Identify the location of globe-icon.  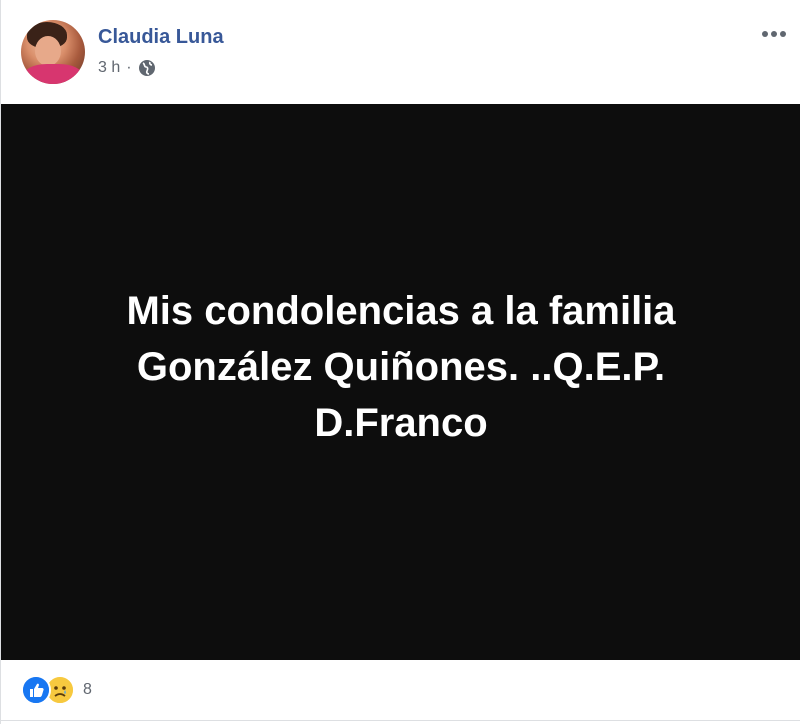
(147, 68).